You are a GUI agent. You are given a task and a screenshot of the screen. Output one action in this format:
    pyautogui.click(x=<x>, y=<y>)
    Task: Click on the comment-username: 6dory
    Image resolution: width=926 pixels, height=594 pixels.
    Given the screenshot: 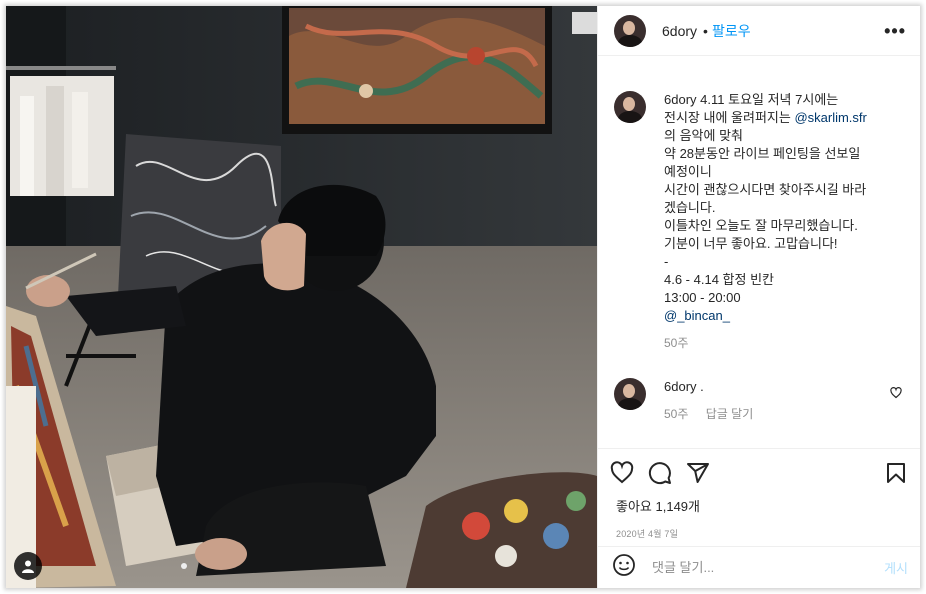 What is the action you would take?
    pyautogui.click(x=680, y=386)
    